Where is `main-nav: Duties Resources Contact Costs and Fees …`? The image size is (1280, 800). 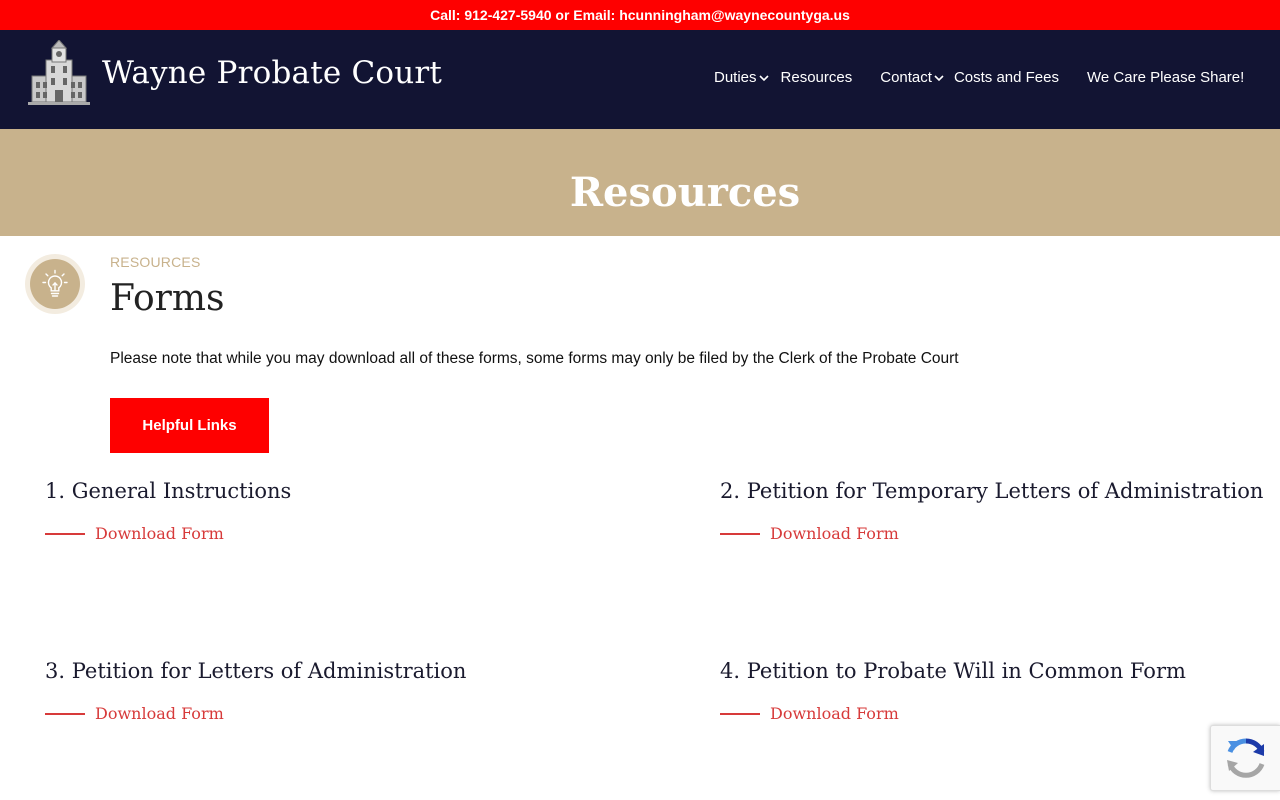 main-nav: Duties Resources Contact Costs and Fees … is located at coordinates (979, 77).